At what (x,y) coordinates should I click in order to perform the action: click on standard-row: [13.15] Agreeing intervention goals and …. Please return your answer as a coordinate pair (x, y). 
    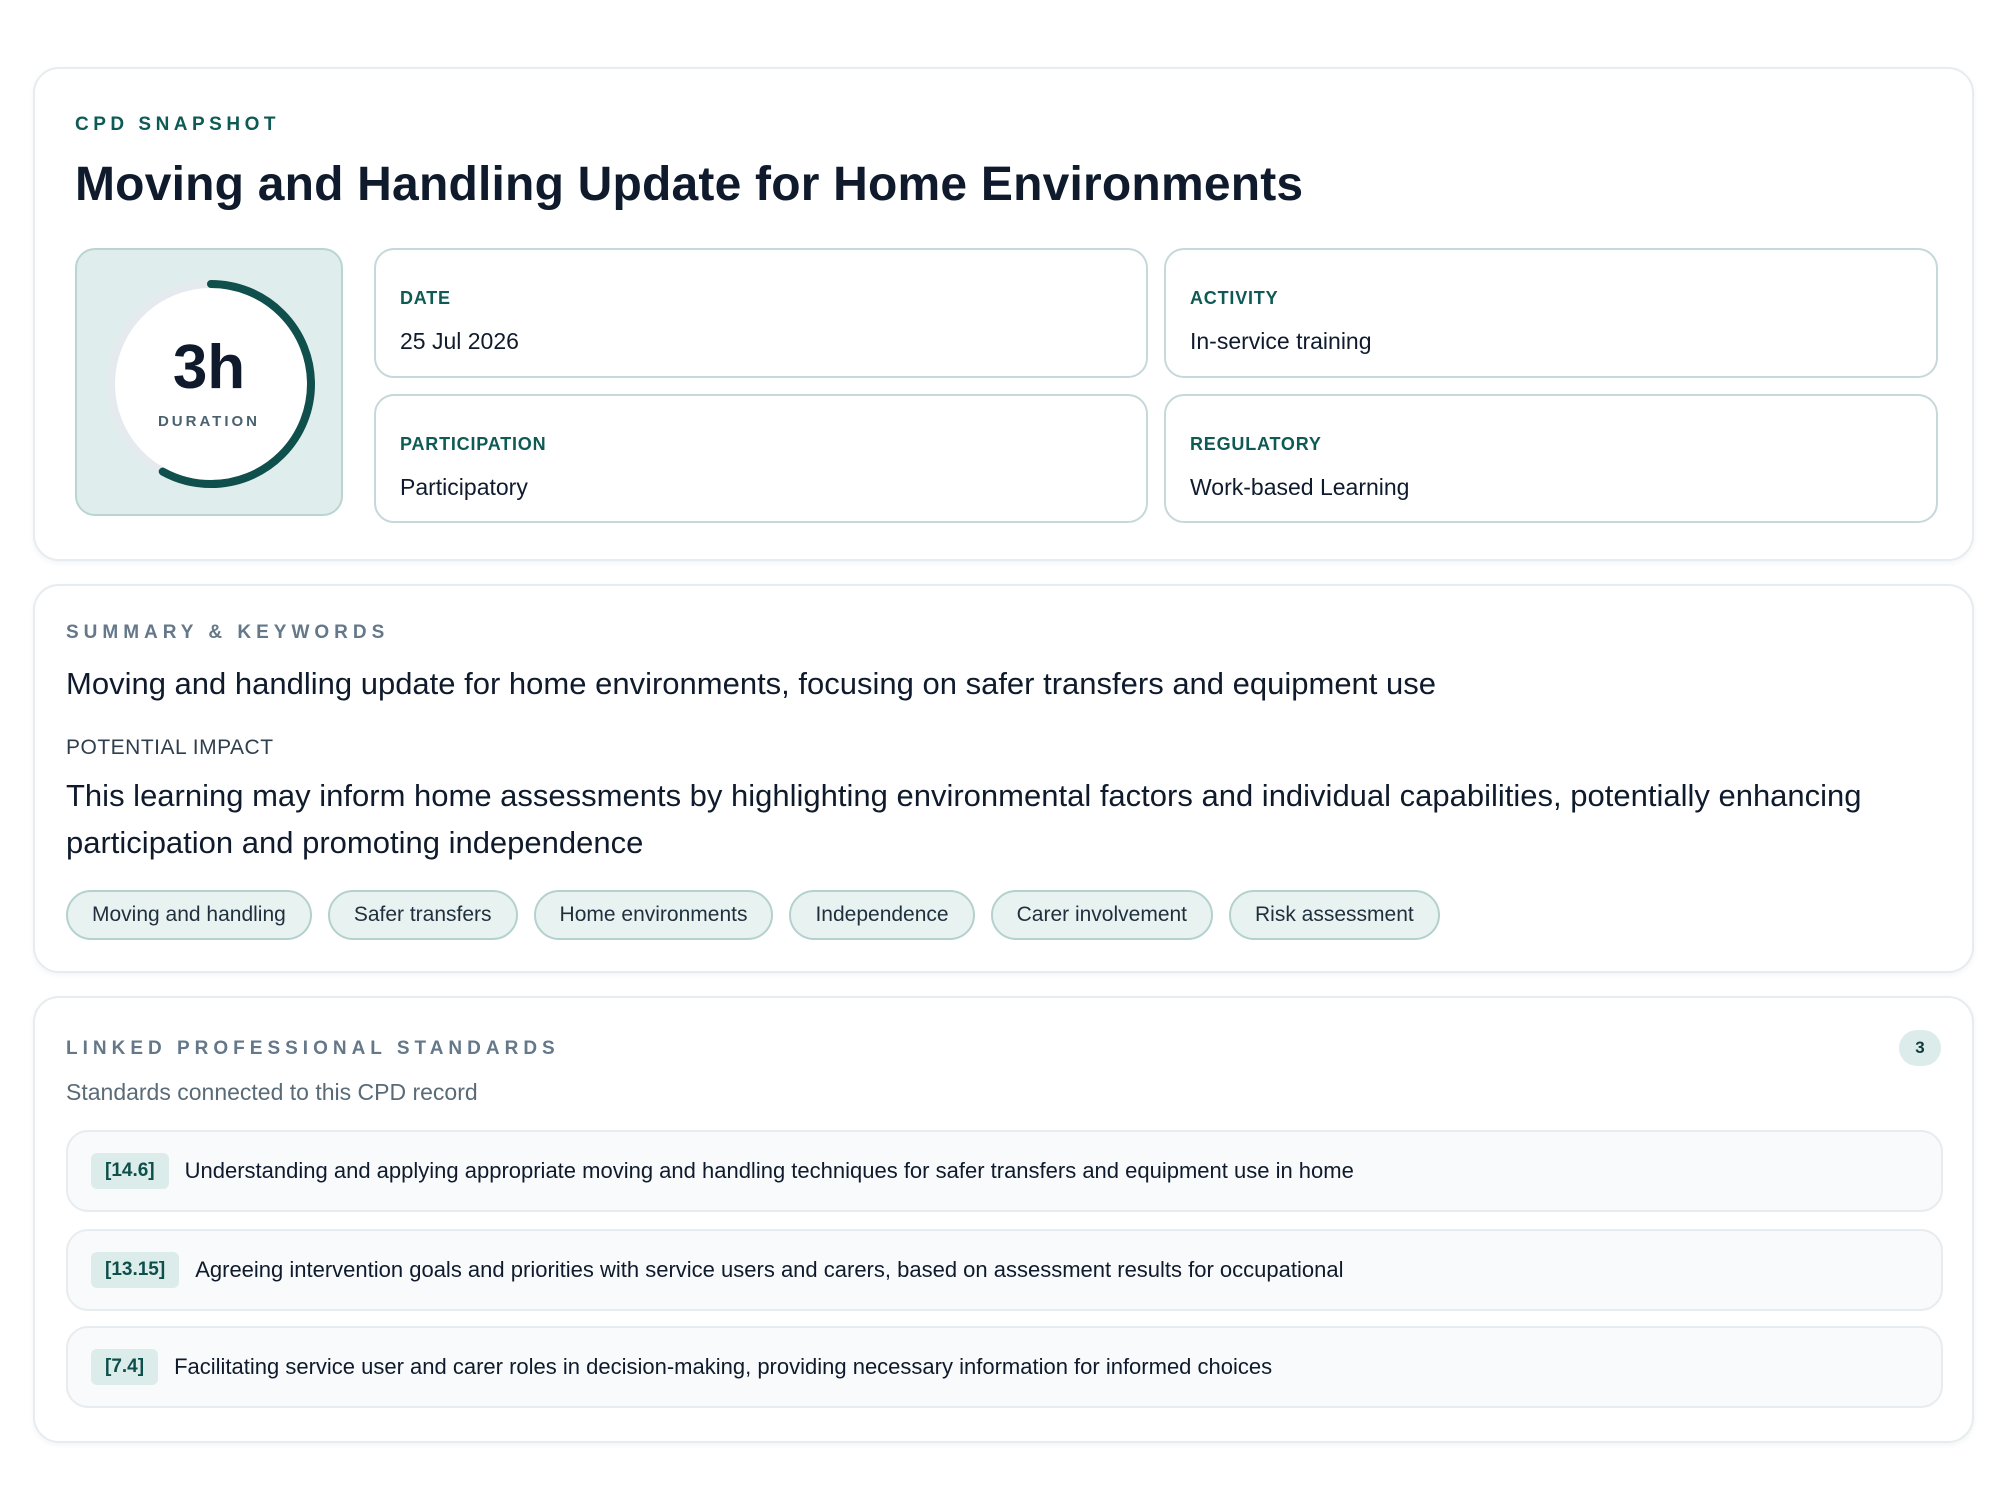
    Looking at the image, I should click on (1004, 1270).